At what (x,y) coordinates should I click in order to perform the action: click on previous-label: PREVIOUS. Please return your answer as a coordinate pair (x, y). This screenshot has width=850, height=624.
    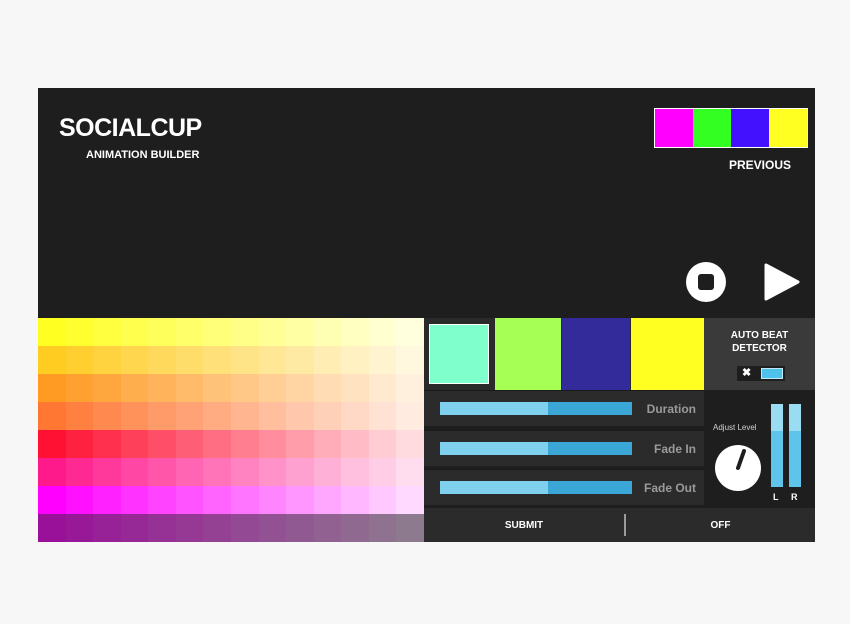
    Looking at the image, I should click on (760, 165).